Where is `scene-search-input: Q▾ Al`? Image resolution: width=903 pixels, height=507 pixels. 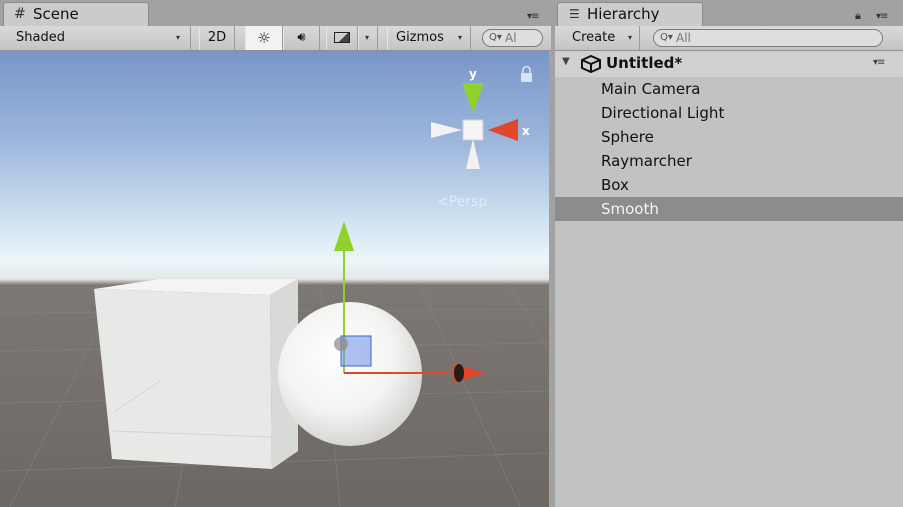
scene-search-input: Q▾ Al is located at coordinates (512, 38).